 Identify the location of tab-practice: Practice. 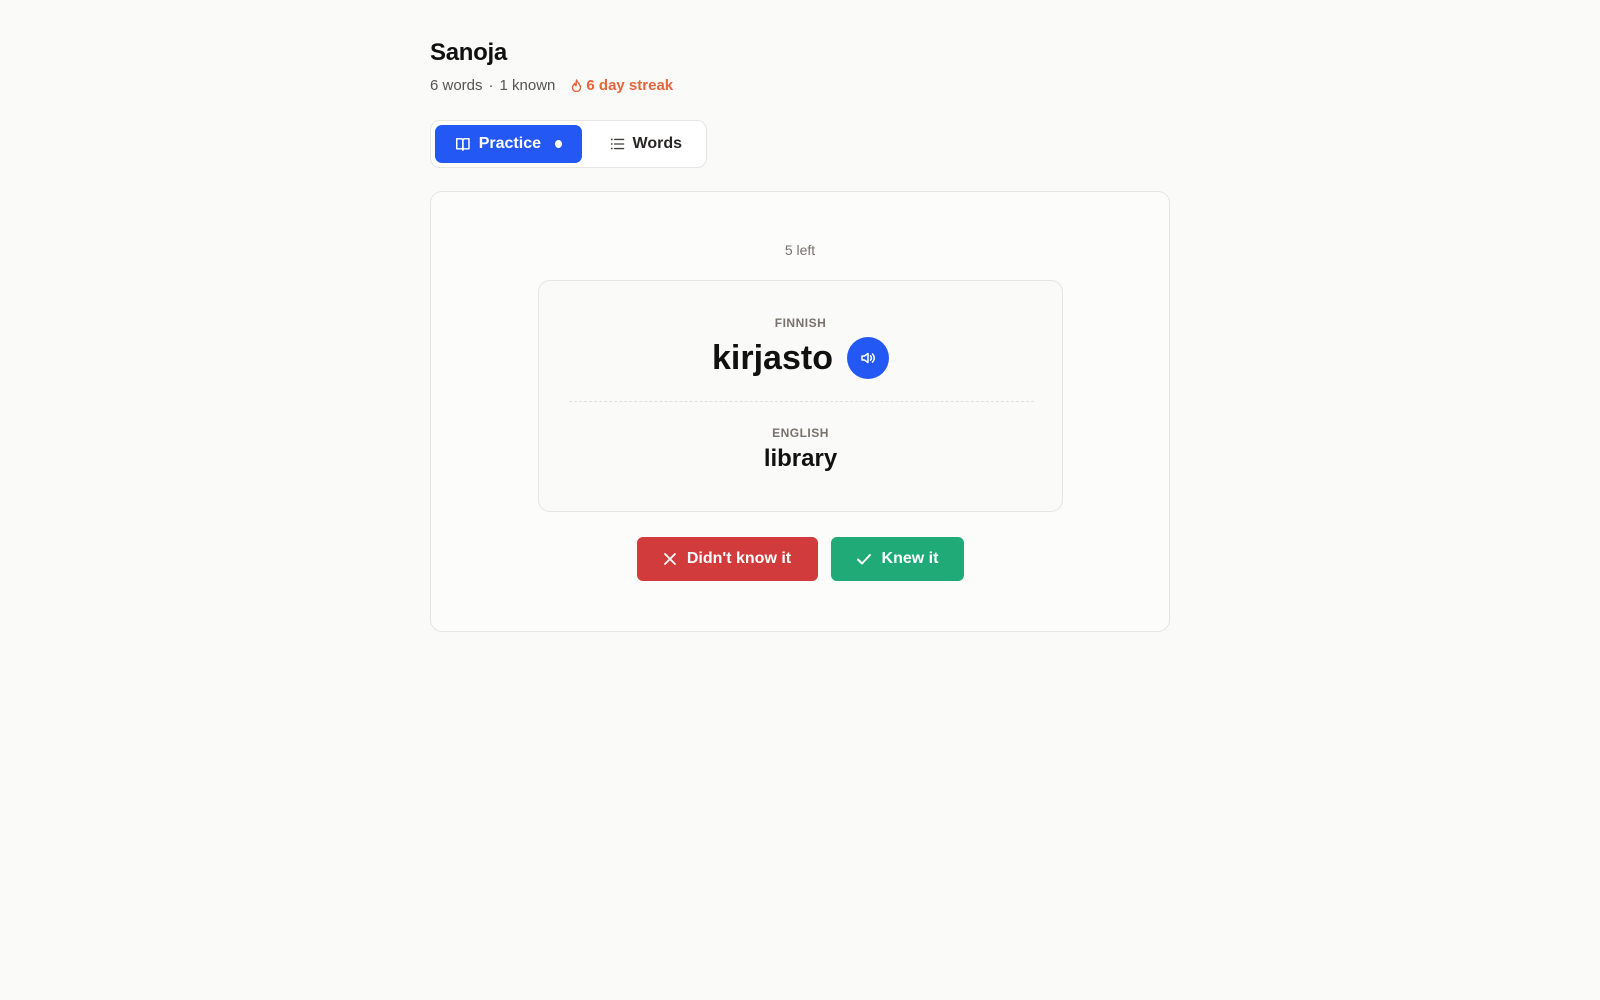
(508, 144).